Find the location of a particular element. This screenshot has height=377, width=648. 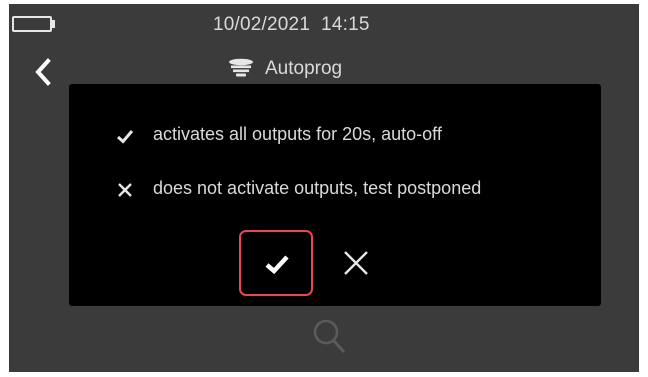

battery-tip is located at coordinates (53, 24).